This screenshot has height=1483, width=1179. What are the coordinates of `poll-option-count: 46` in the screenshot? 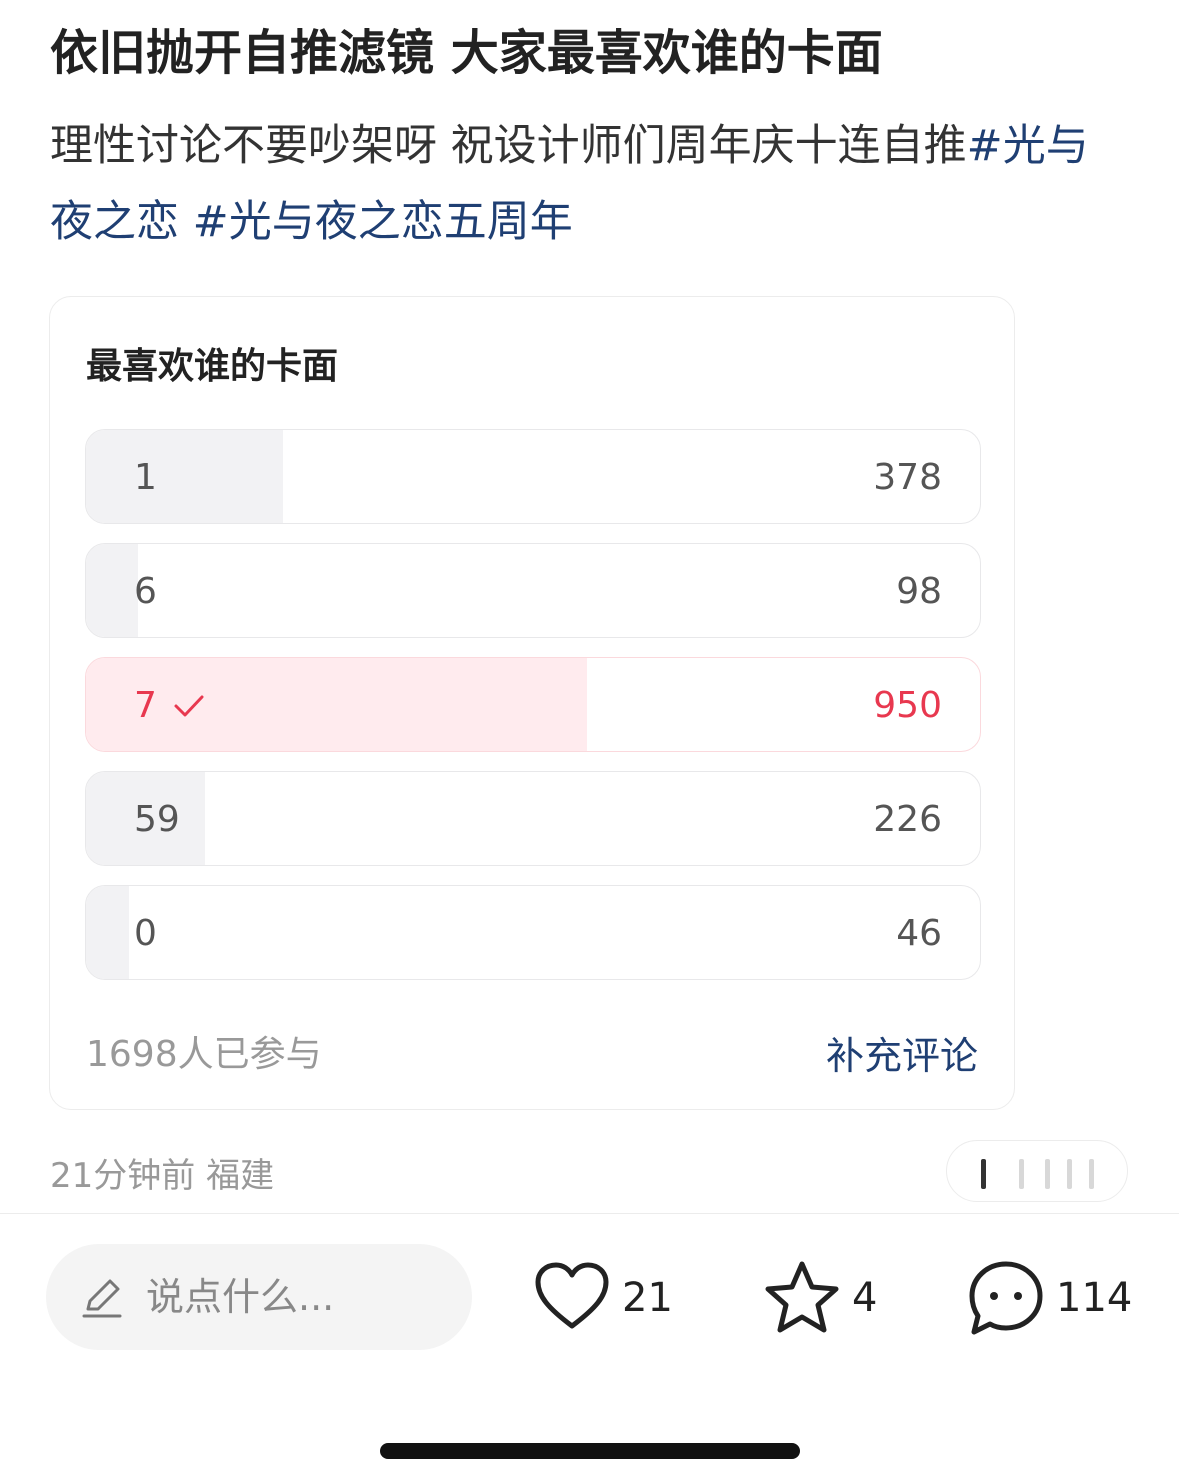 It's located at (919, 933).